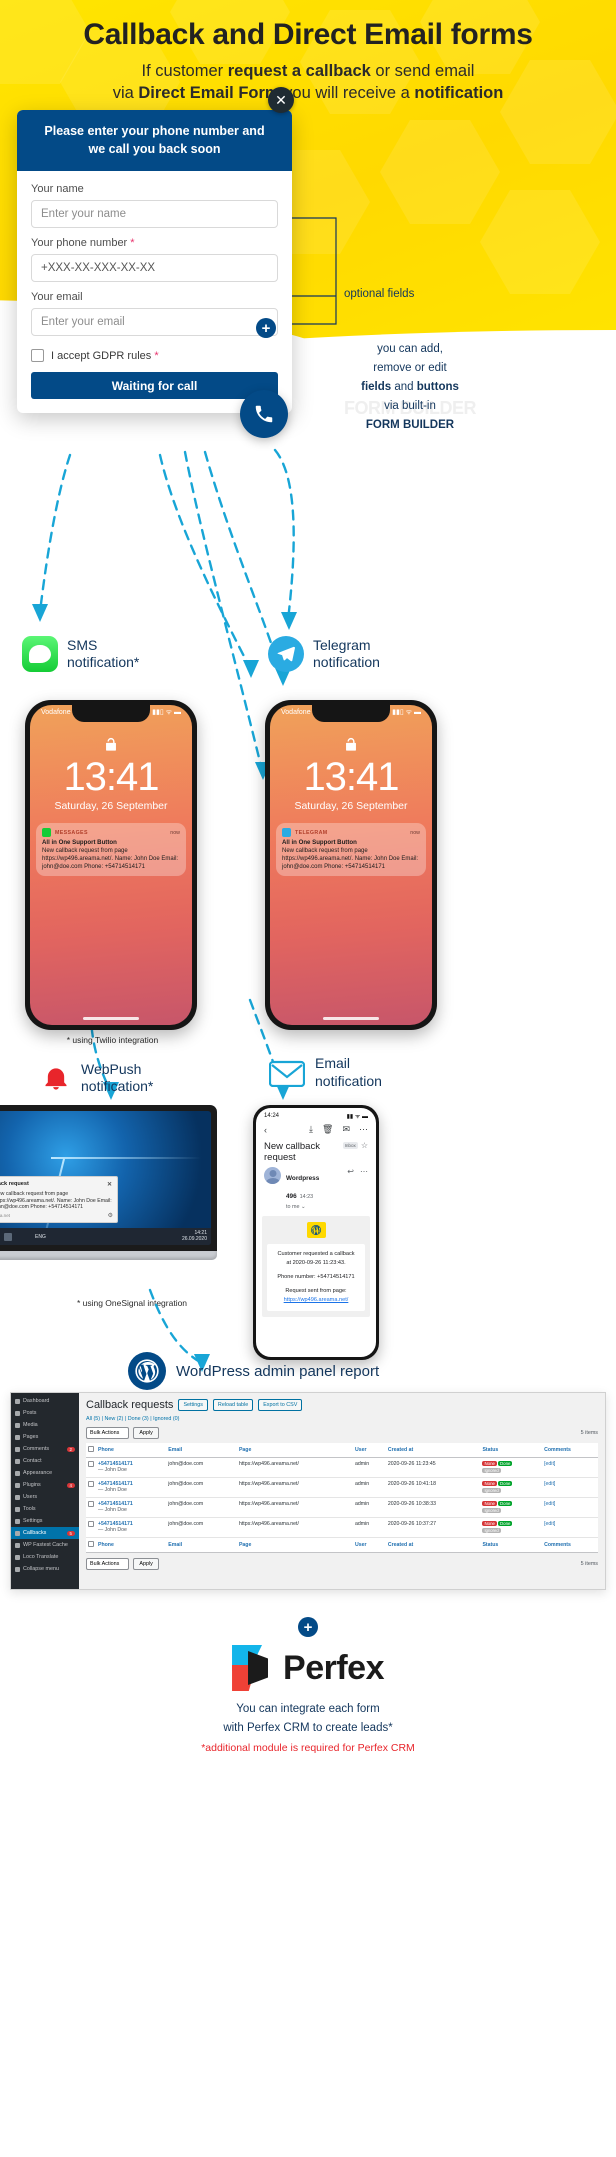 The width and height of the screenshot is (616, 2157). I want to click on bulk-actions-select: Bulk Actions, so click(108, 1433).